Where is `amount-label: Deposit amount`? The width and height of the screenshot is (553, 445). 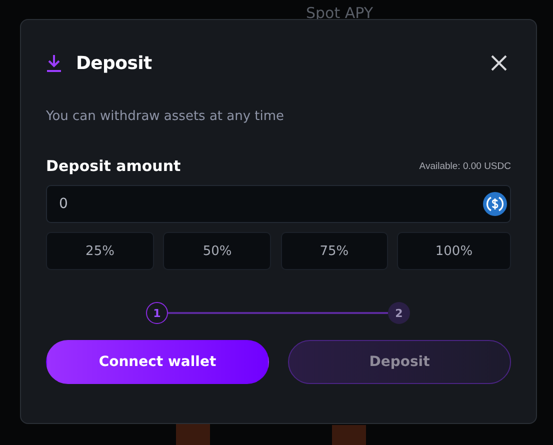
amount-label: Deposit amount is located at coordinates (113, 166).